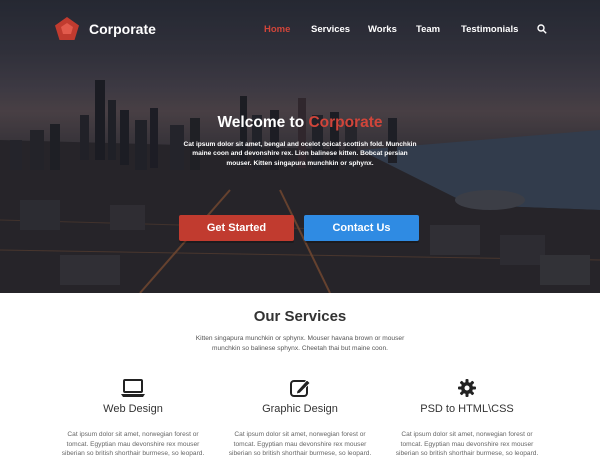 The height and width of the screenshot is (461, 600). Describe the element at coordinates (361, 228) in the screenshot. I see `contact-us-button: Contact Us` at that location.